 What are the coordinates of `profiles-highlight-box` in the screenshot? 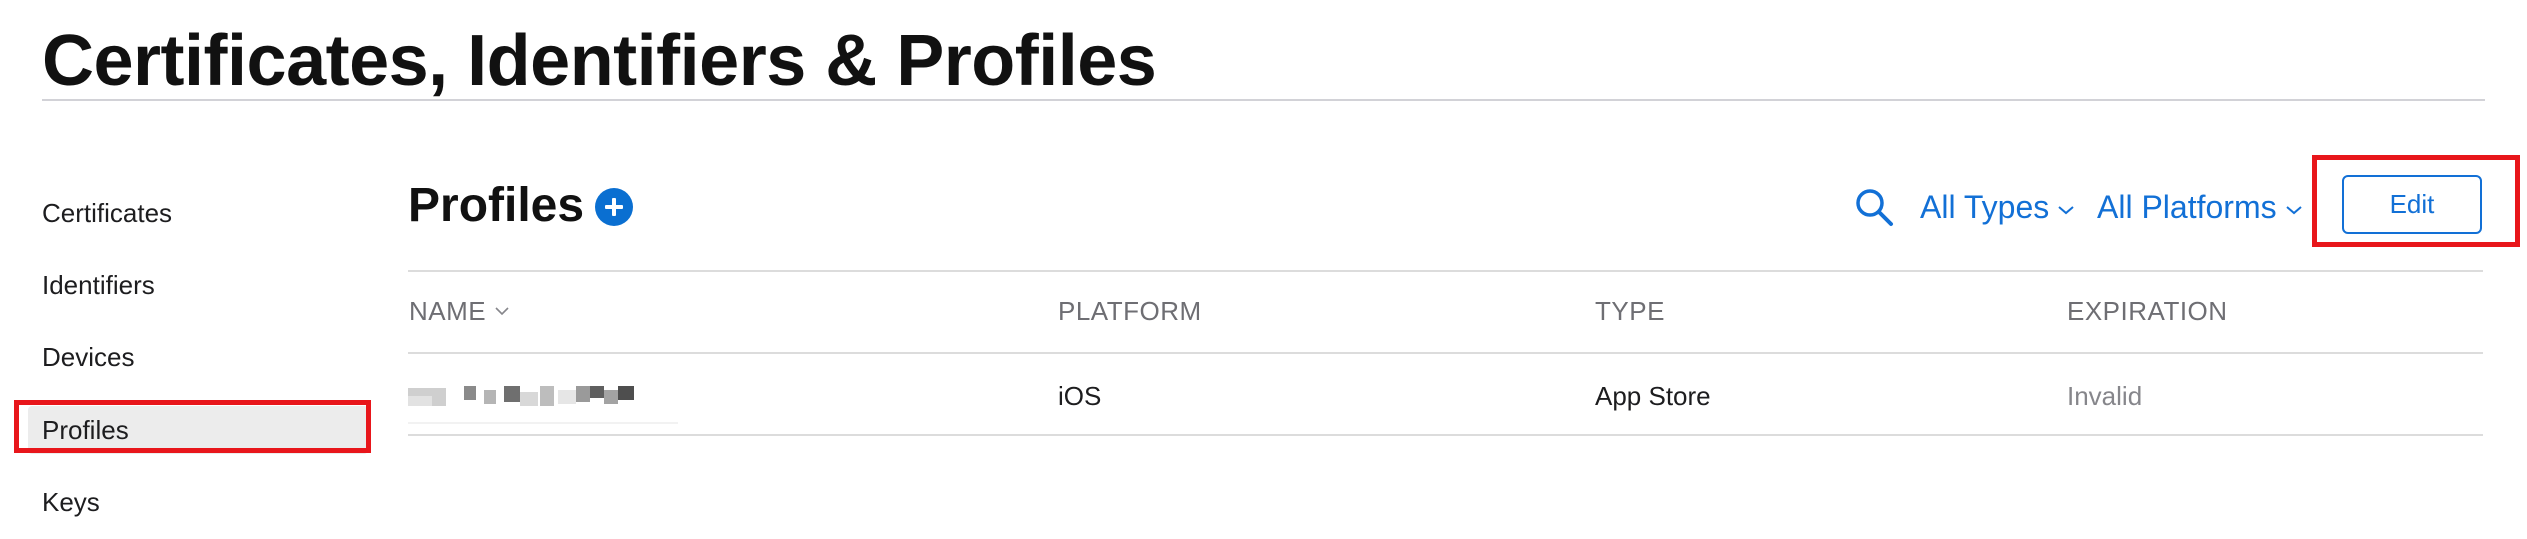 It's located at (192, 426).